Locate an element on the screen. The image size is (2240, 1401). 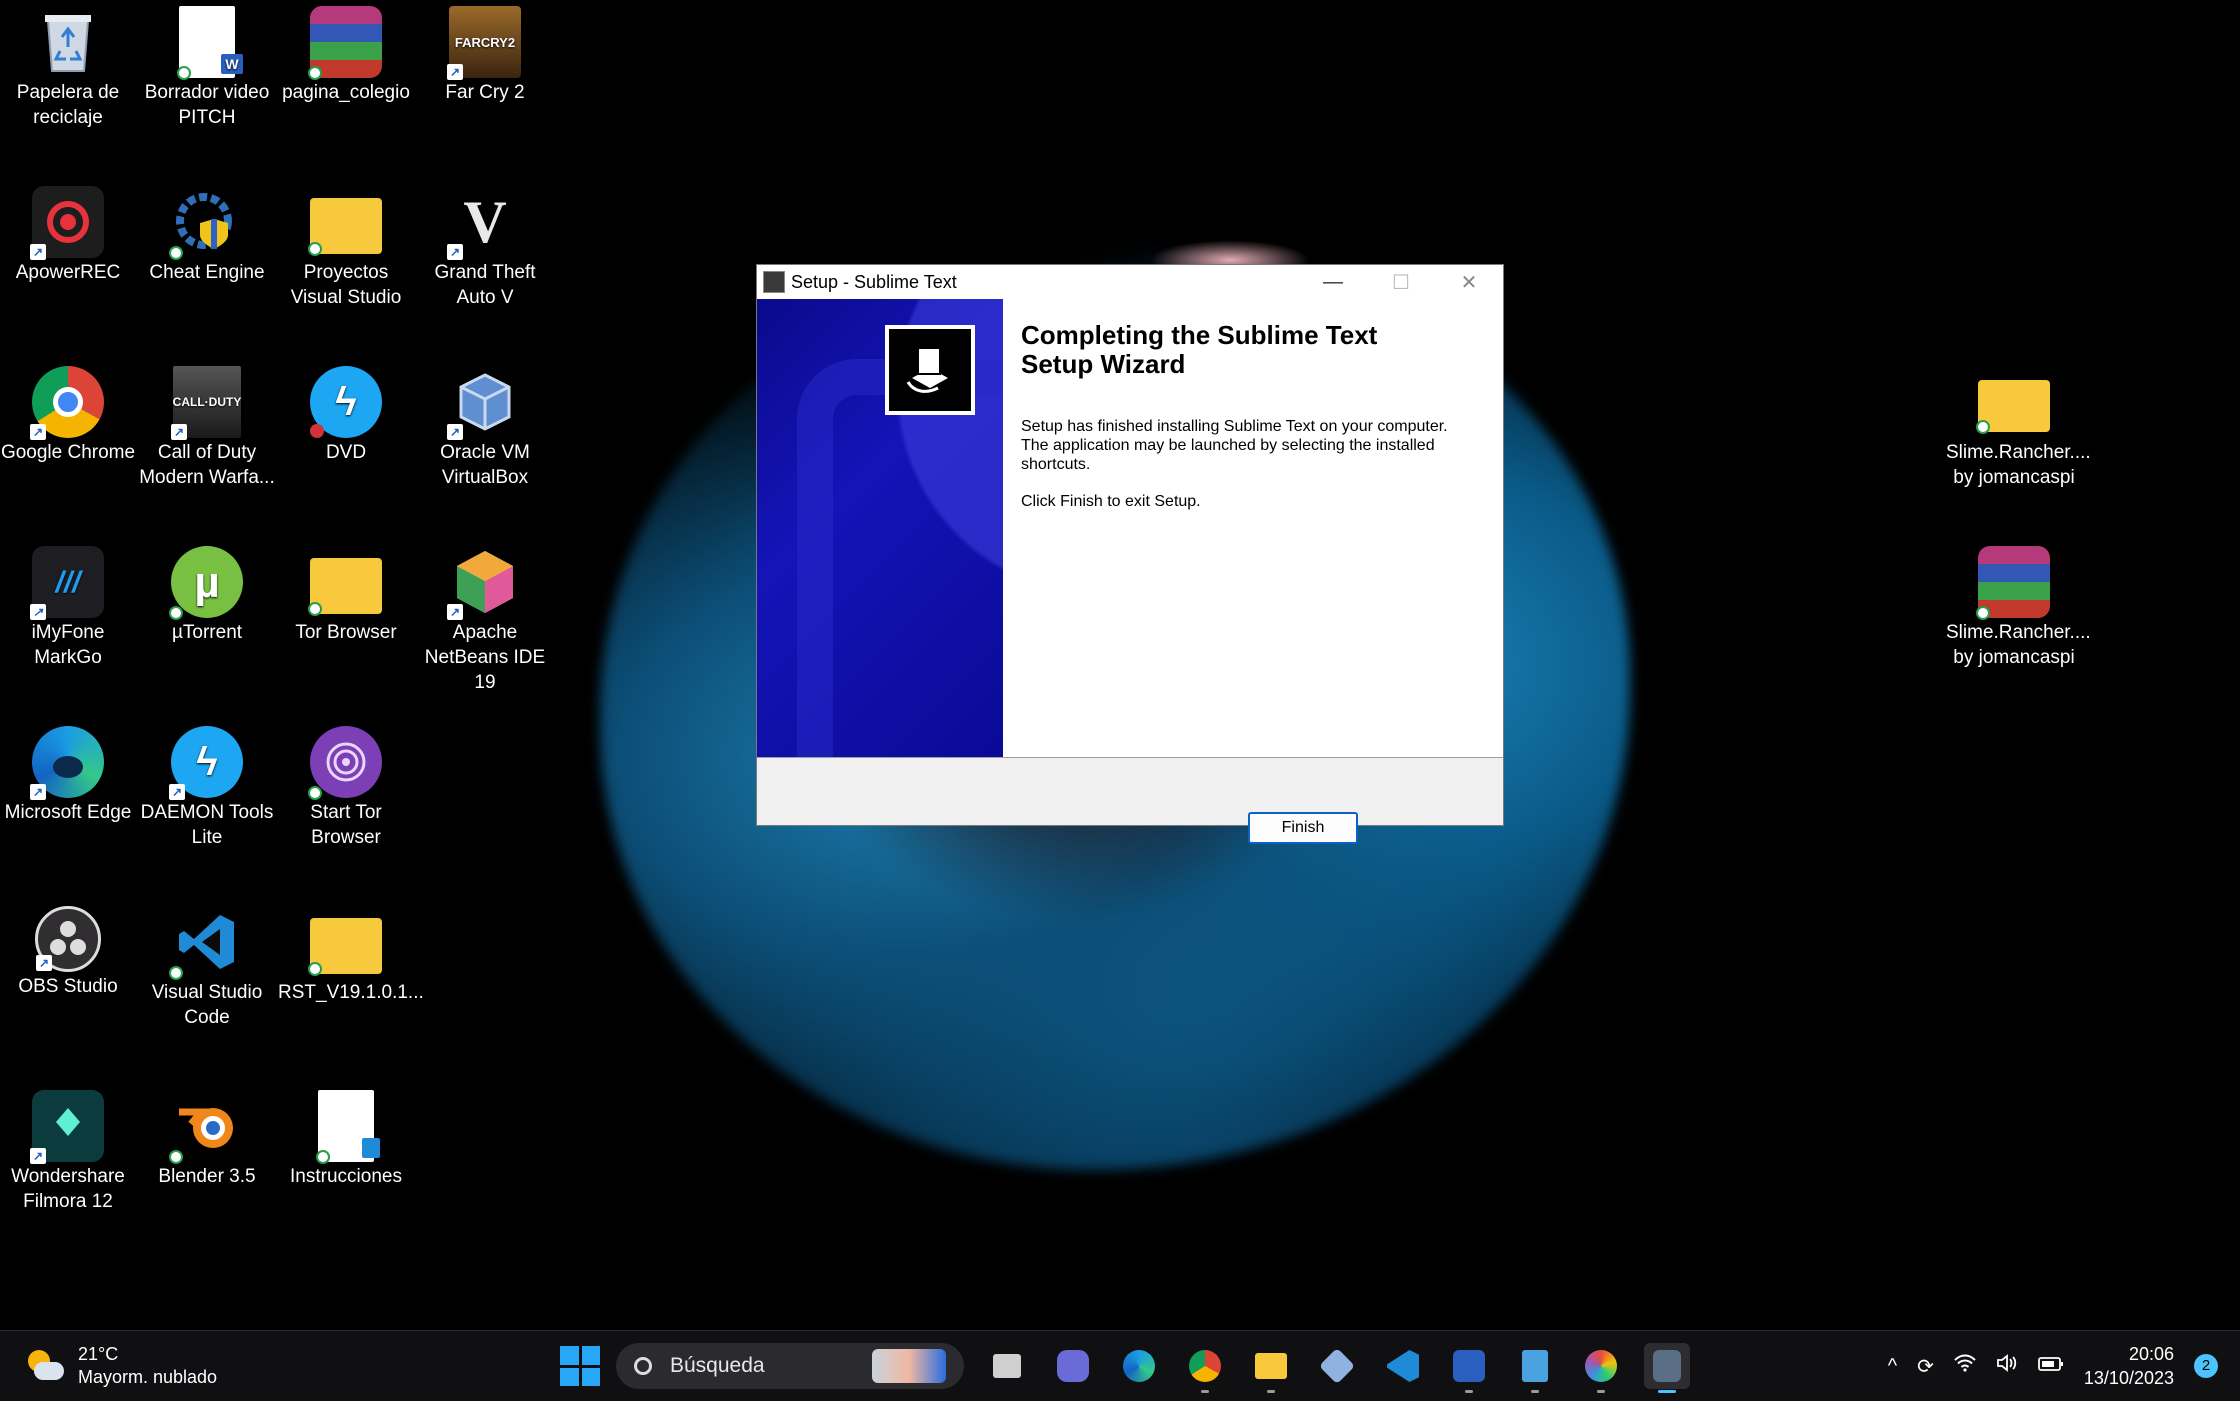
desktop-icon-dvd: ϟ DVD is located at coordinates (346, 415).